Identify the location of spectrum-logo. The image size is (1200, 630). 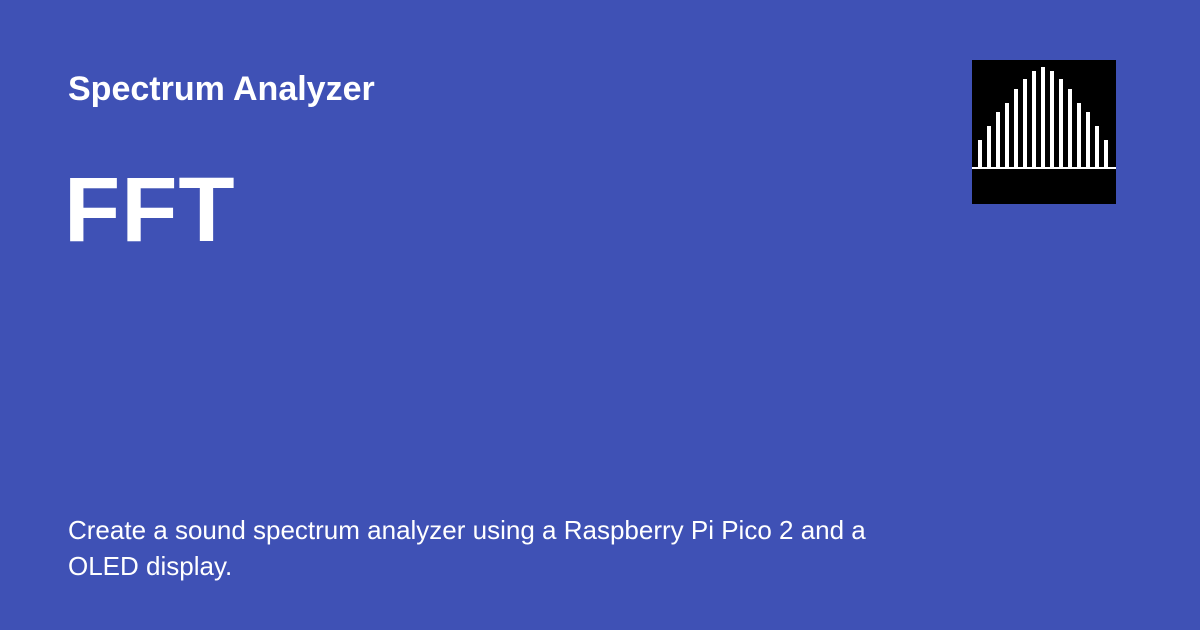
(1044, 132).